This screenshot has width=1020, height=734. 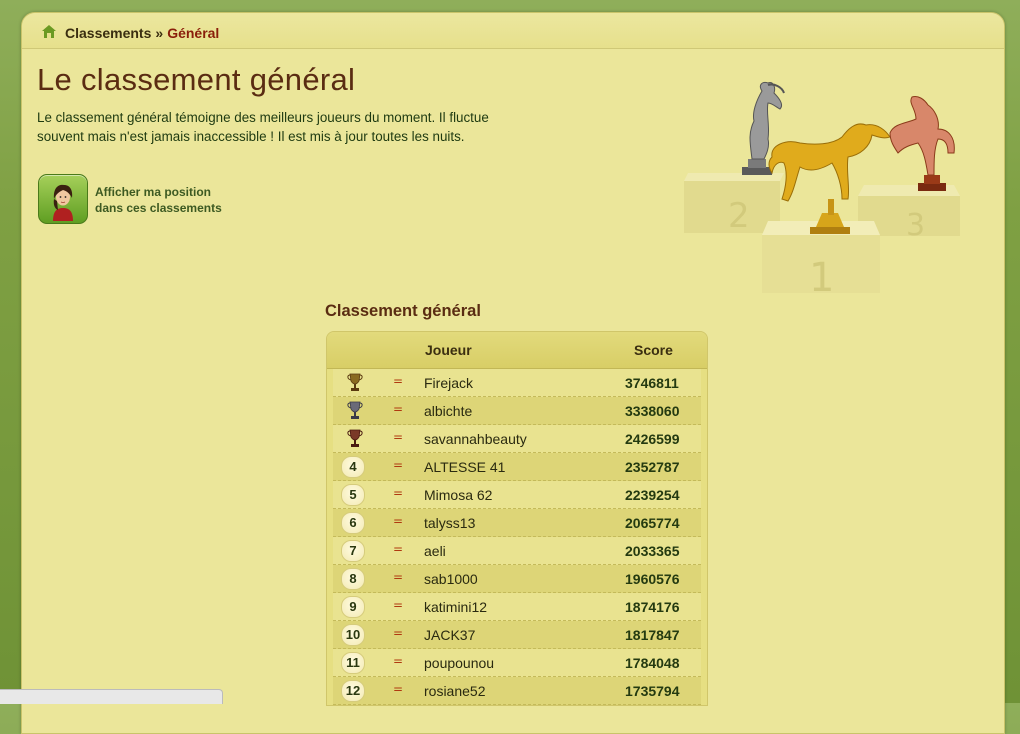 I want to click on player-score: 1874176, so click(x=652, y=607).